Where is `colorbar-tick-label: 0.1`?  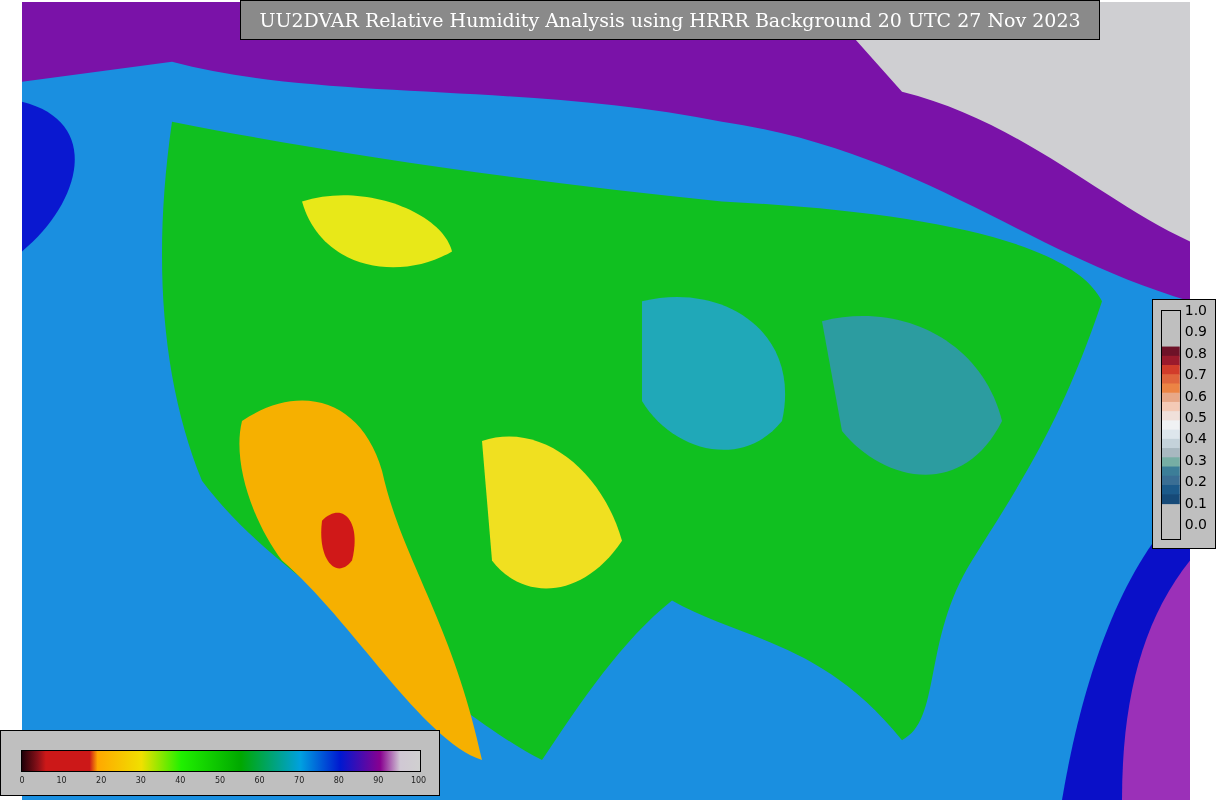
colorbar-tick-label: 0.1 is located at coordinates (1195, 502).